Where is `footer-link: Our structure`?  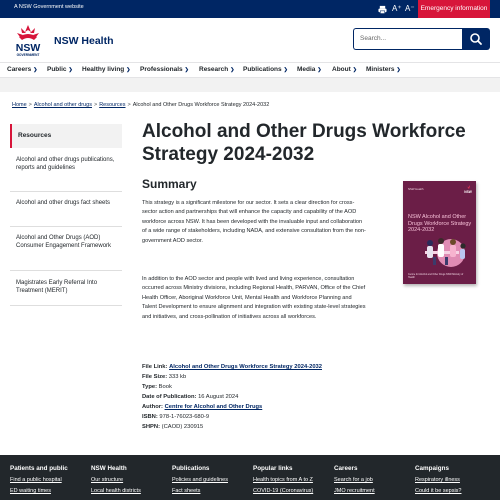
footer-link: Our structure is located at coordinates (131, 480).